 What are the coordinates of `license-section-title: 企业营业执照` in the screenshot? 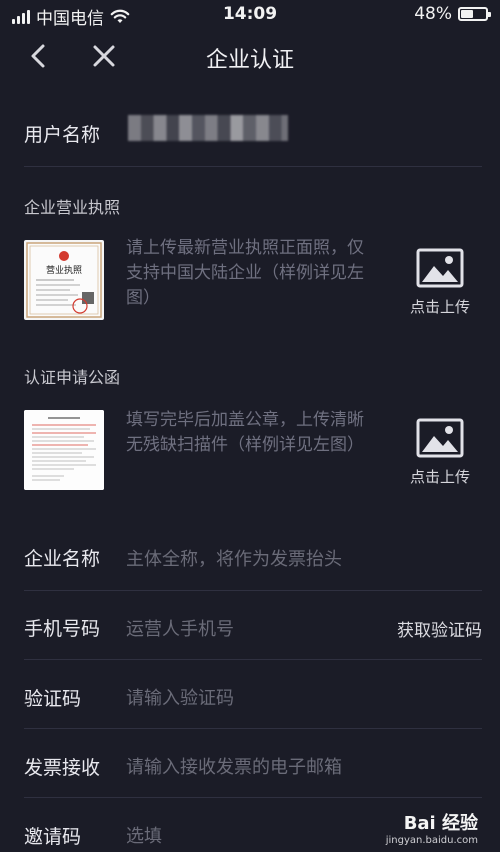 It's located at (72, 207).